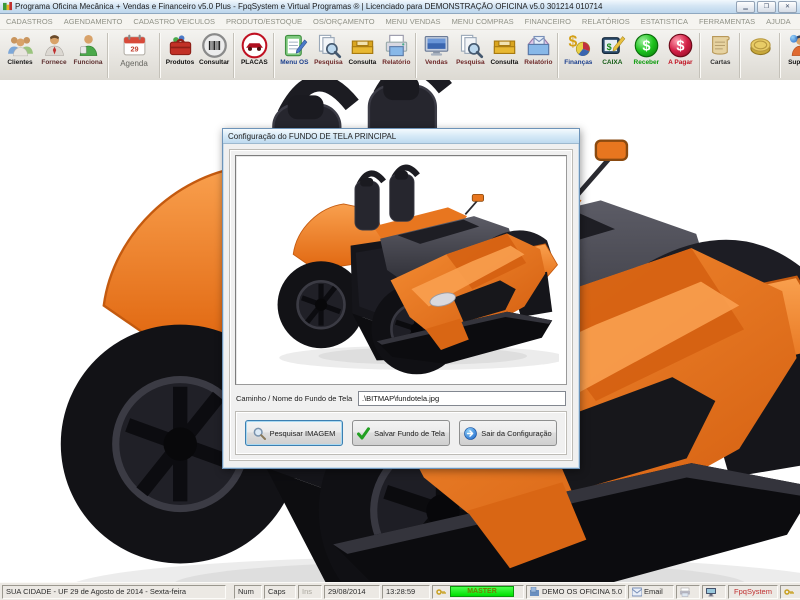  I want to click on dialog-title-bar: Configuração do FUNDO DE TELA PRINCIPAL, so click(401, 136).